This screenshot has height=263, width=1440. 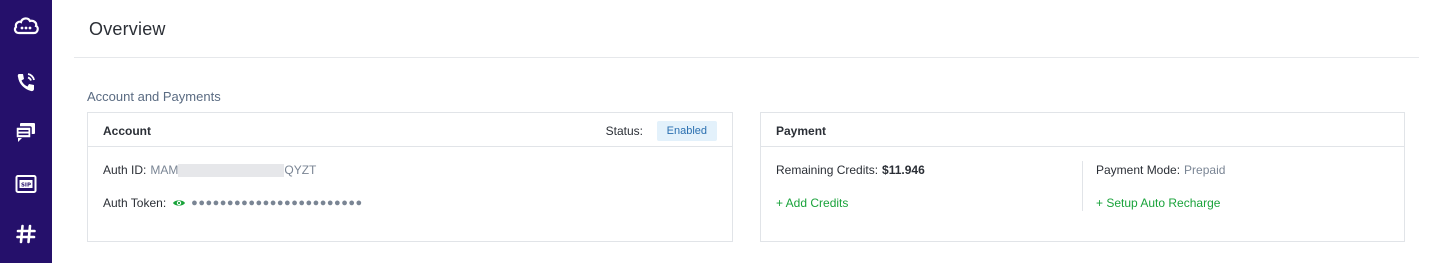 I want to click on phone-icon, so click(x=26, y=82).